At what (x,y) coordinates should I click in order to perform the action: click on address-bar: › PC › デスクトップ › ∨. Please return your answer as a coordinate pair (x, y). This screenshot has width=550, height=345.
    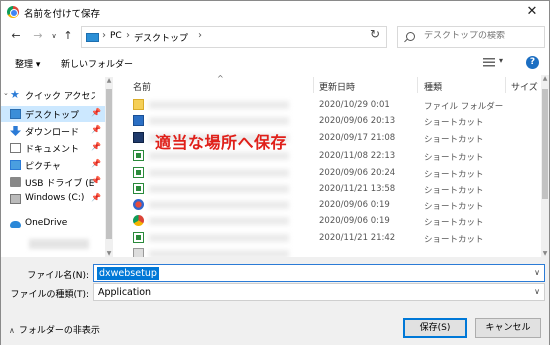
    Looking at the image, I should click on (255, 37).